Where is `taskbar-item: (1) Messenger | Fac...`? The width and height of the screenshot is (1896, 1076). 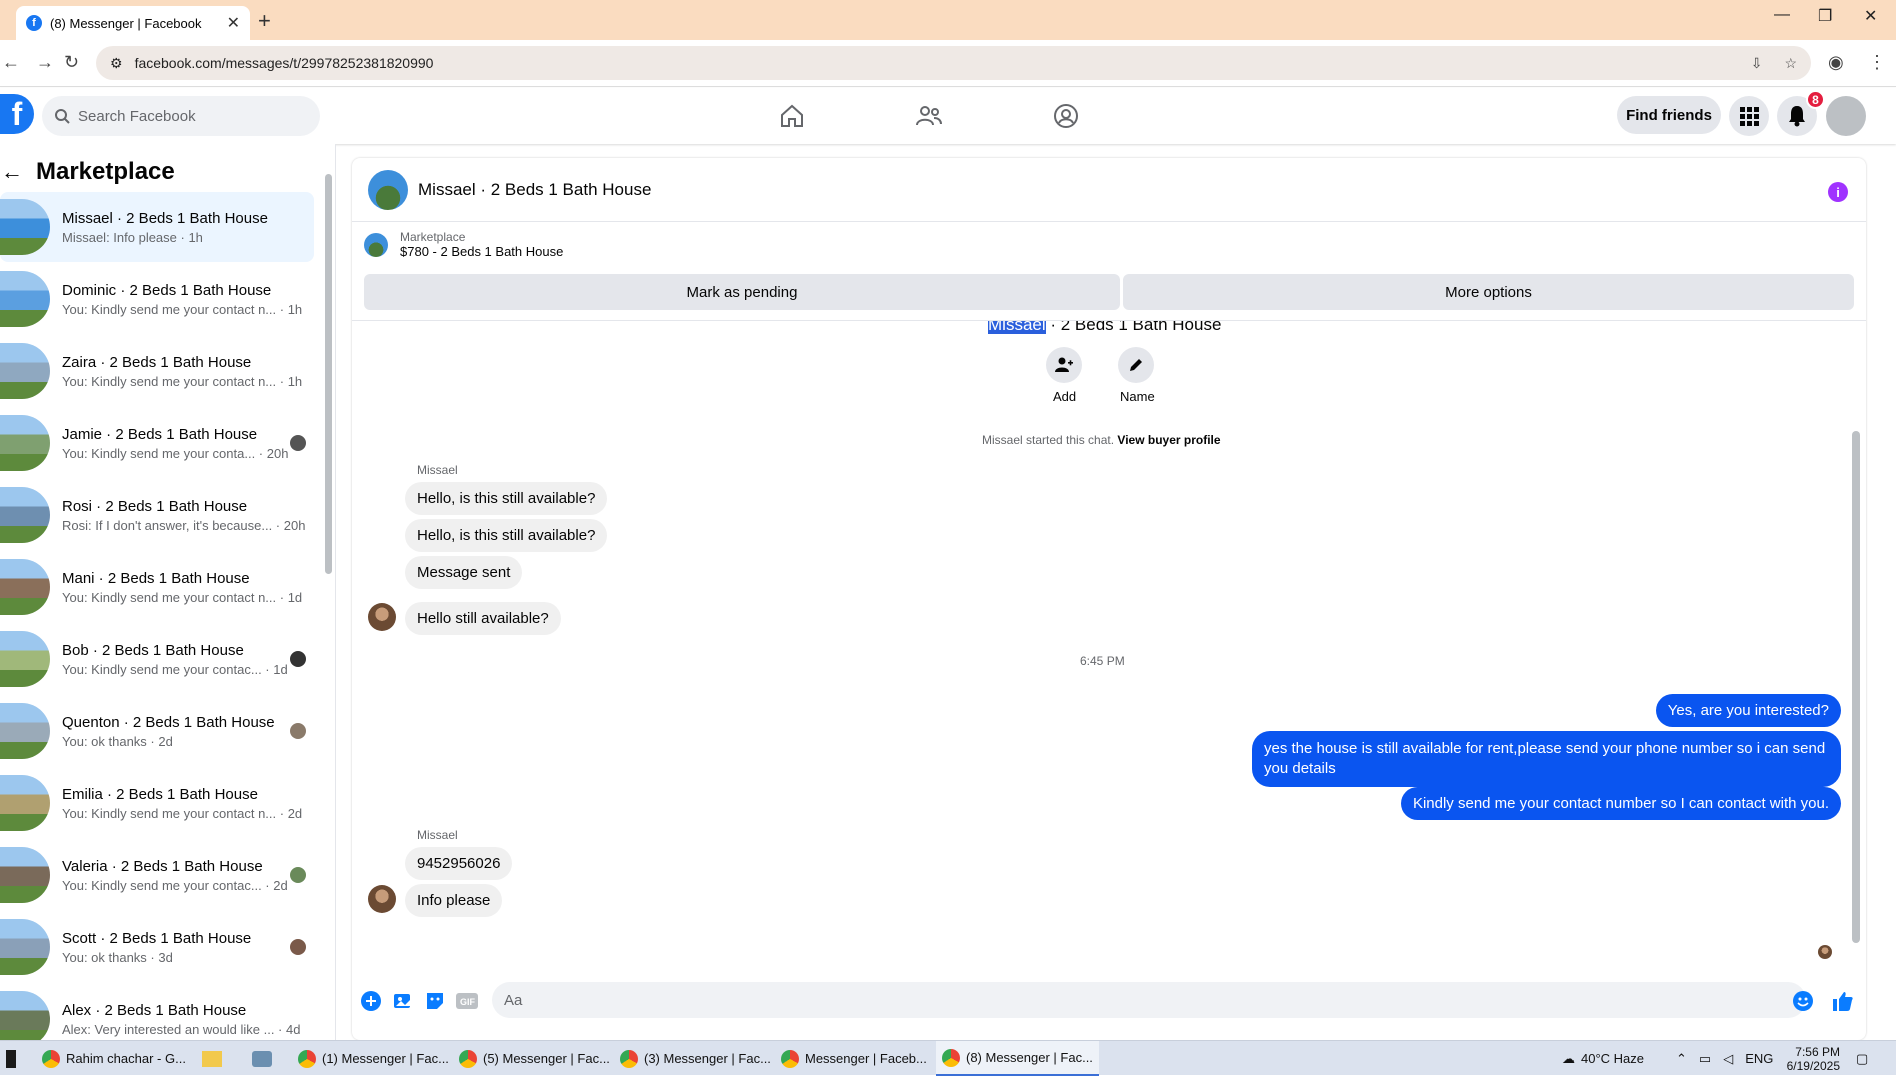
taskbar-item: (1) Messenger | Fac... is located at coordinates (373, 1058).